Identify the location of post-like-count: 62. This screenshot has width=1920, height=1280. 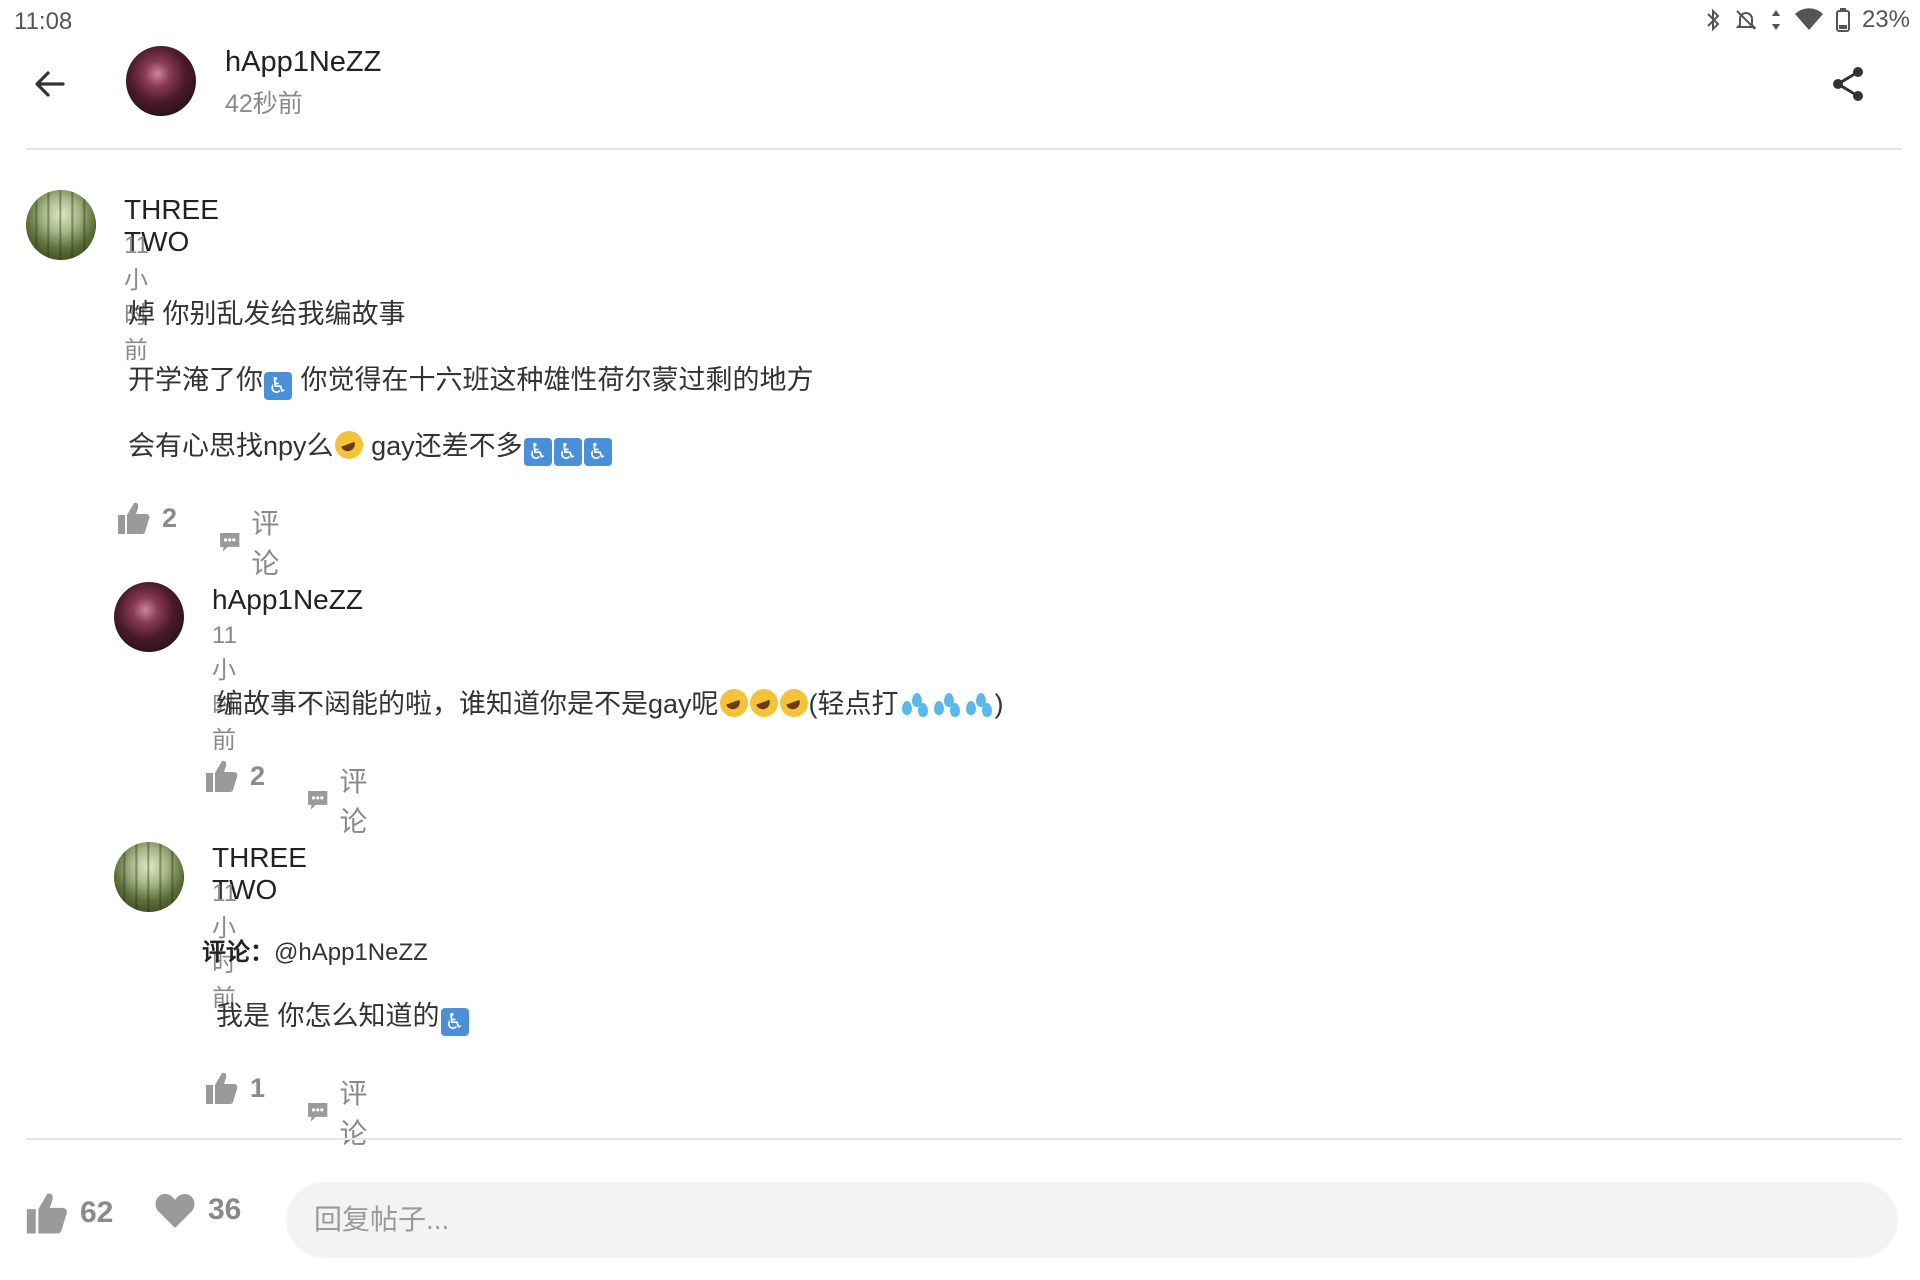
(97, 1212).